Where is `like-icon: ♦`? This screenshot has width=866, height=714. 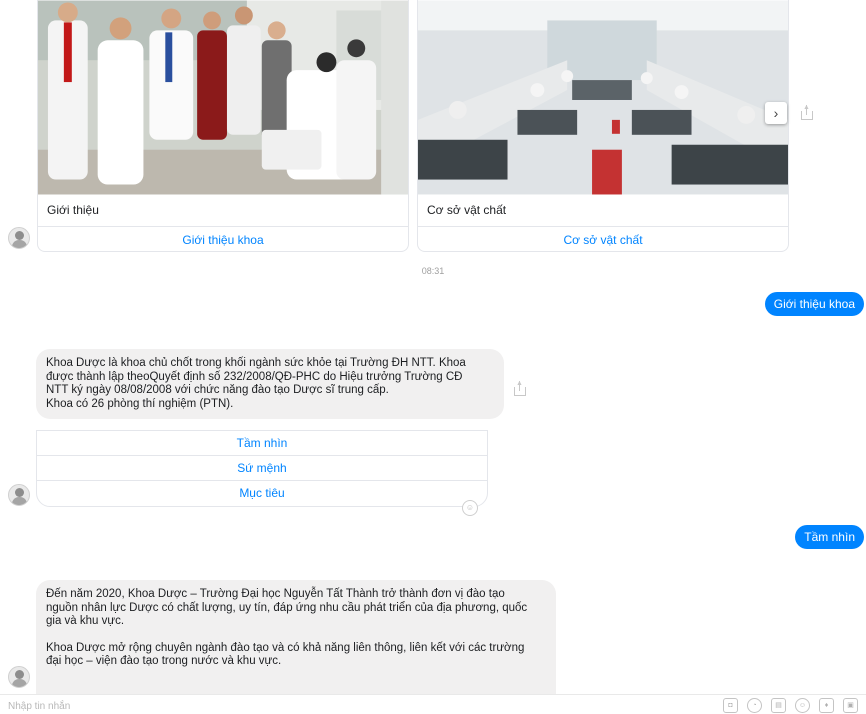
like-icon: ♦ is located at coordinates (826, 705).